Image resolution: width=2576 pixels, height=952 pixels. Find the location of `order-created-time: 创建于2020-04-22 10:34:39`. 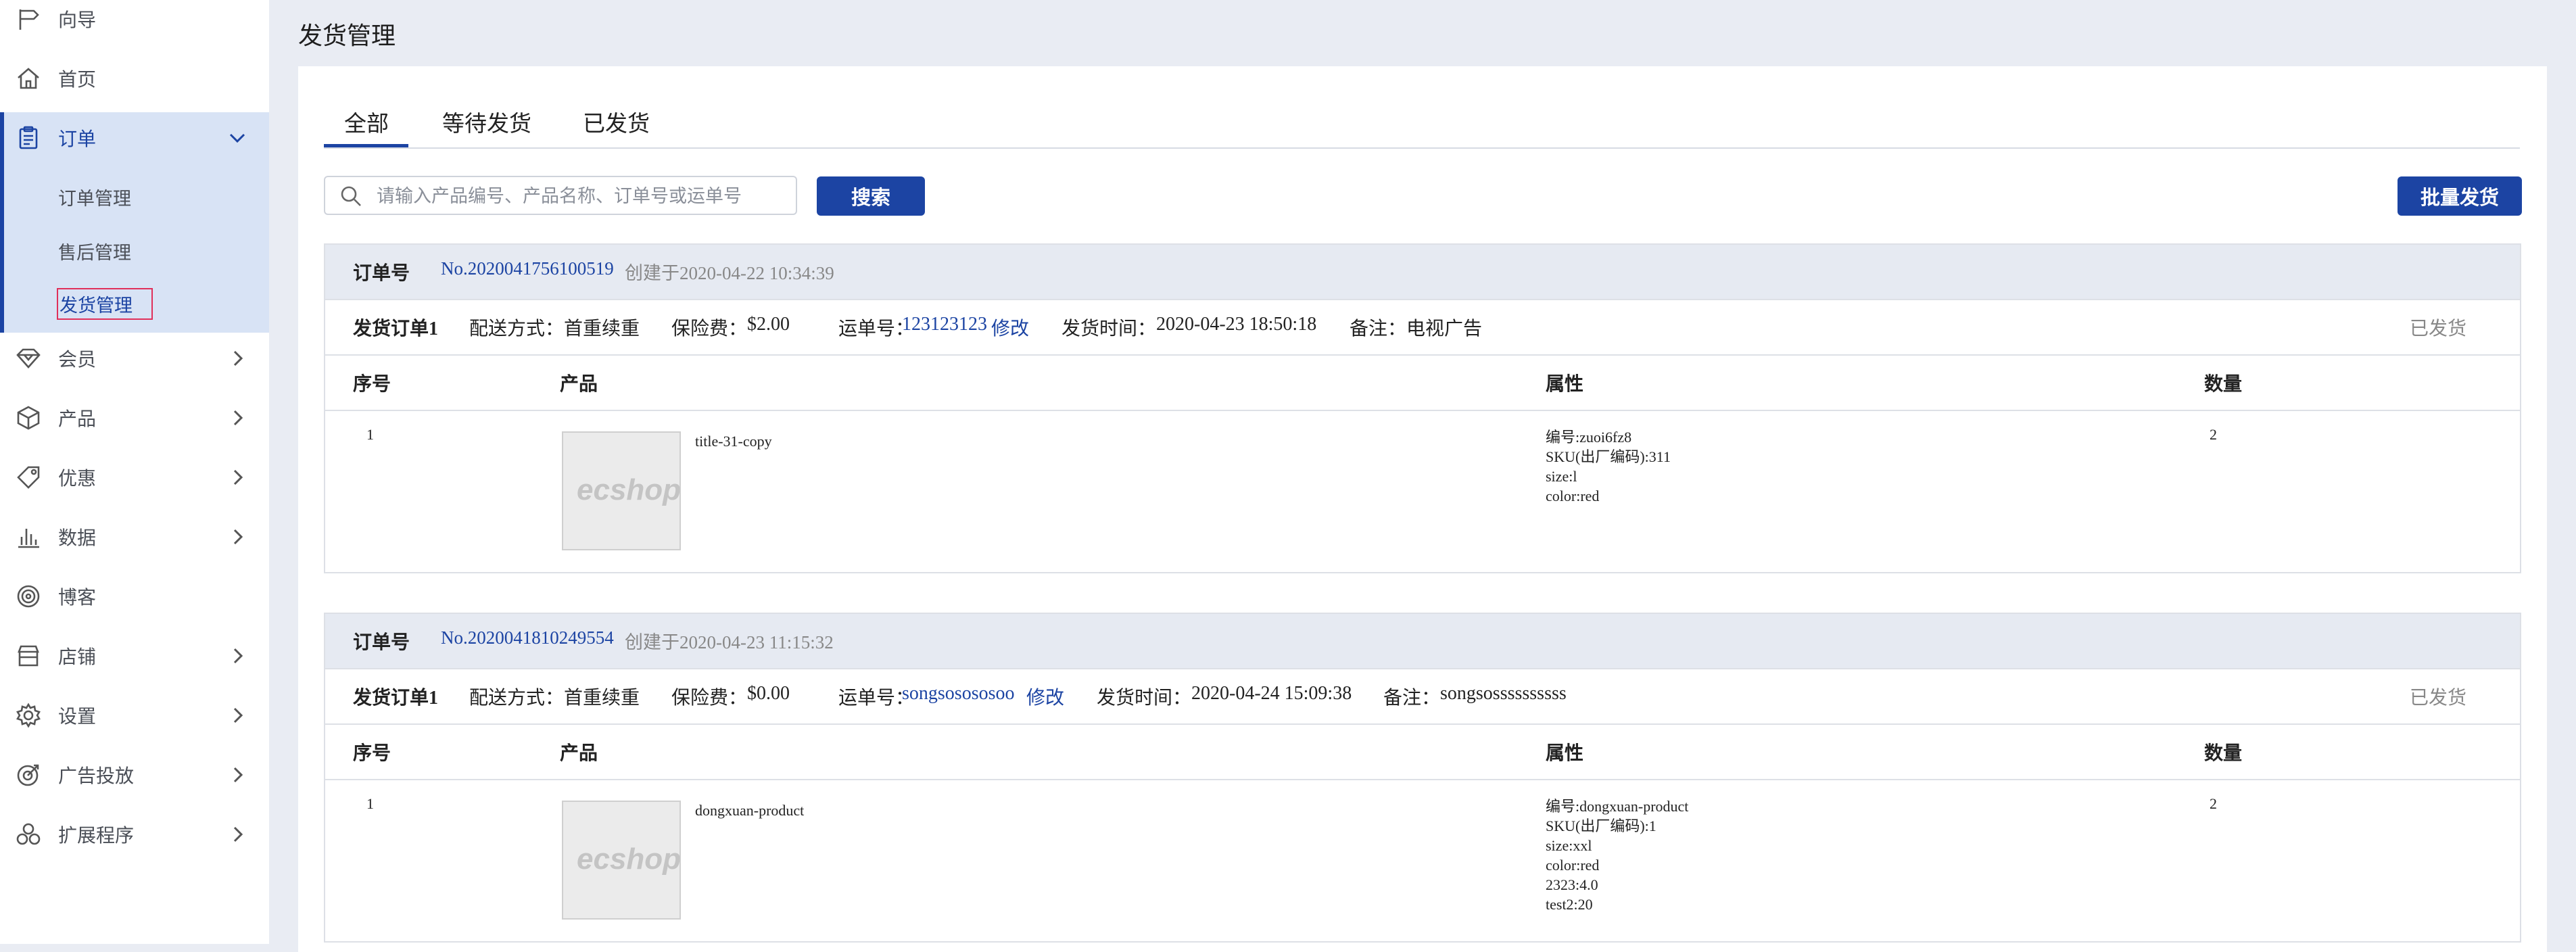

order-created-time: 创建于2020-04-22 10:34:39 is located at coordinates (729, 273).